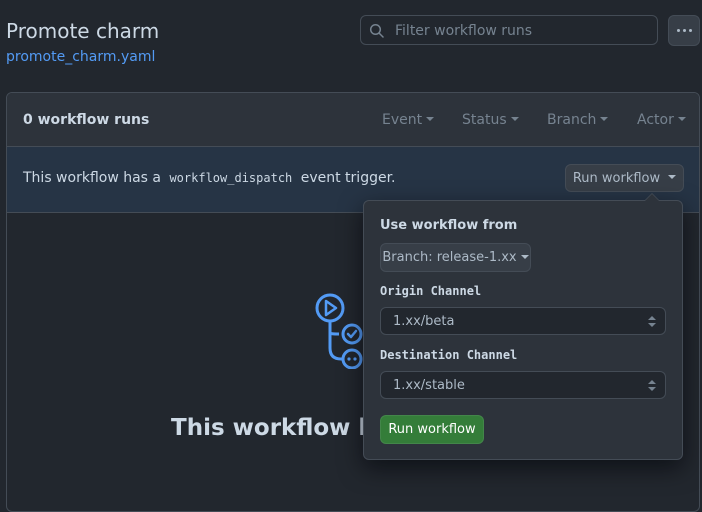 The height and width of the screenshot is (512, 702). Describe the element at coordinates (424, 321) in the screenshot. I see `origin-channel-value: 1.xx/beta` at that location.